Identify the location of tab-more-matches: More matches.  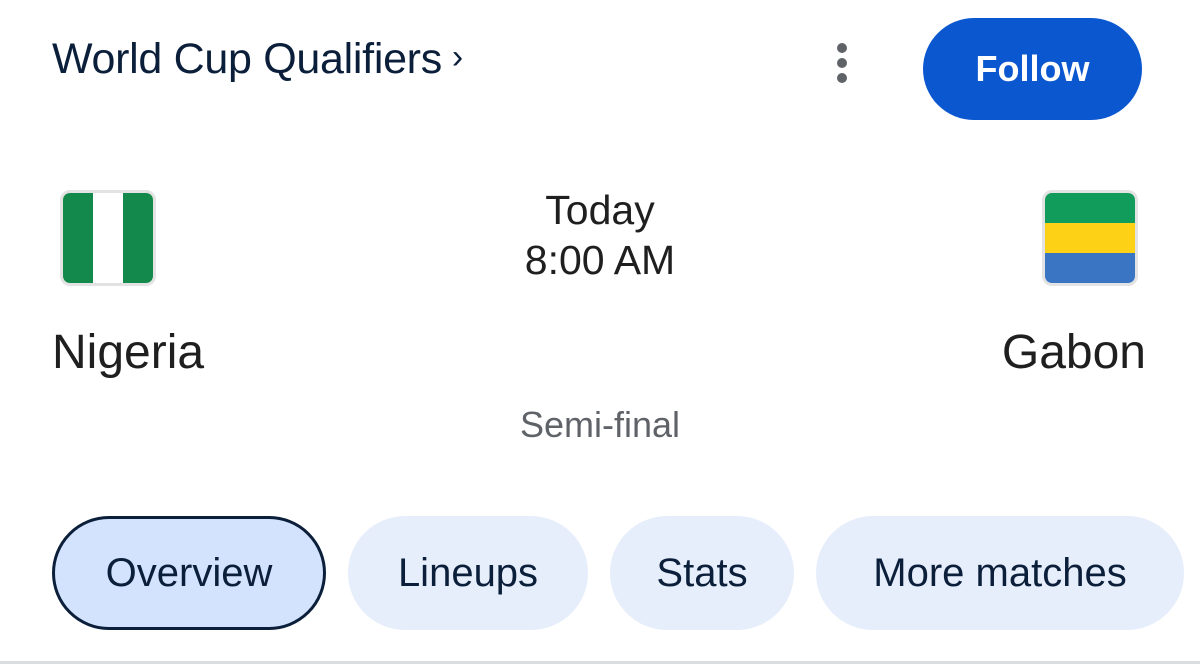
(1000, 573).